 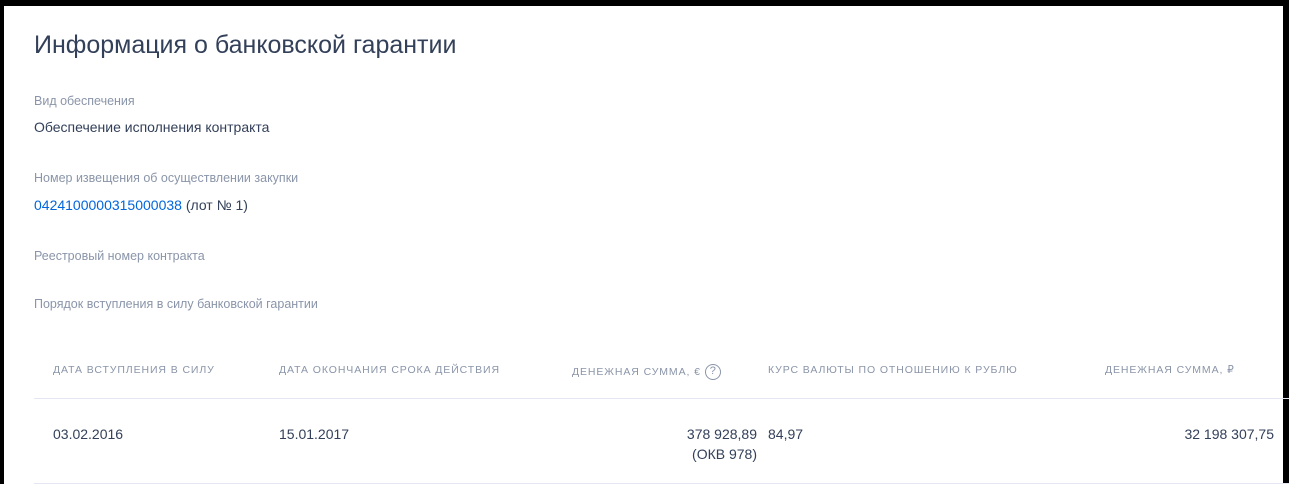 I want to click on cell-amount-eur: 378 928,89 (ОКВ 978), so click(x=722, y=444).